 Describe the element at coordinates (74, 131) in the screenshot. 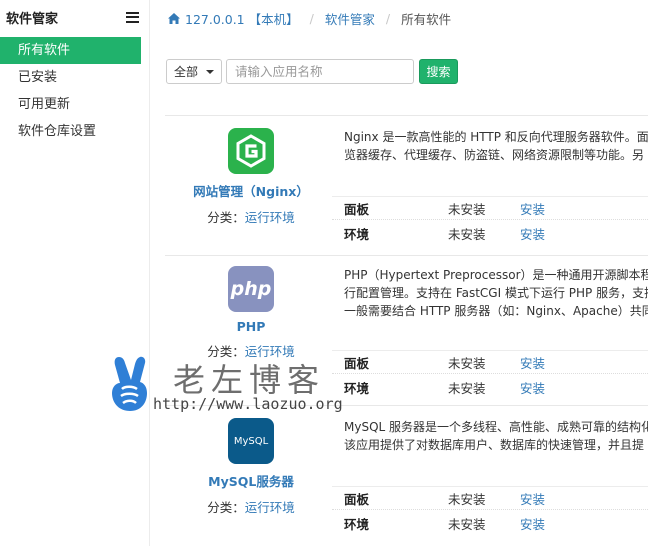

I see `sidebar-item-repo-settings: 软件仓库设置` at that location.